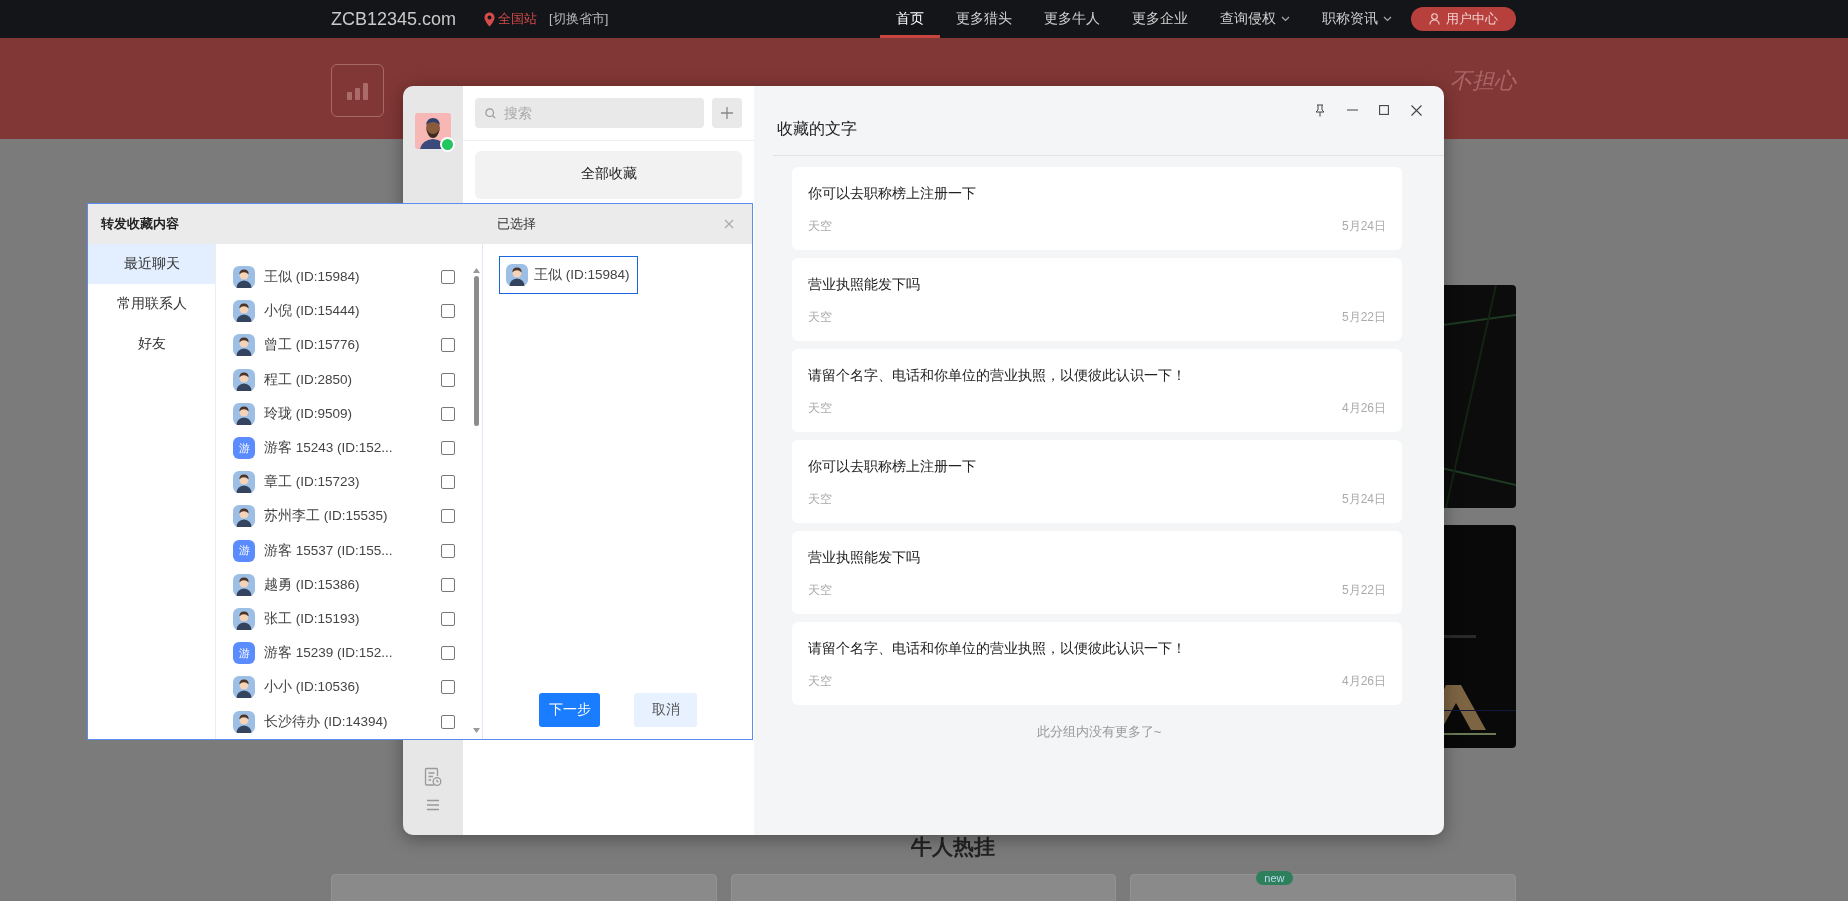  I want to click on site-name: ZCB12345.com, so click(394, 19).